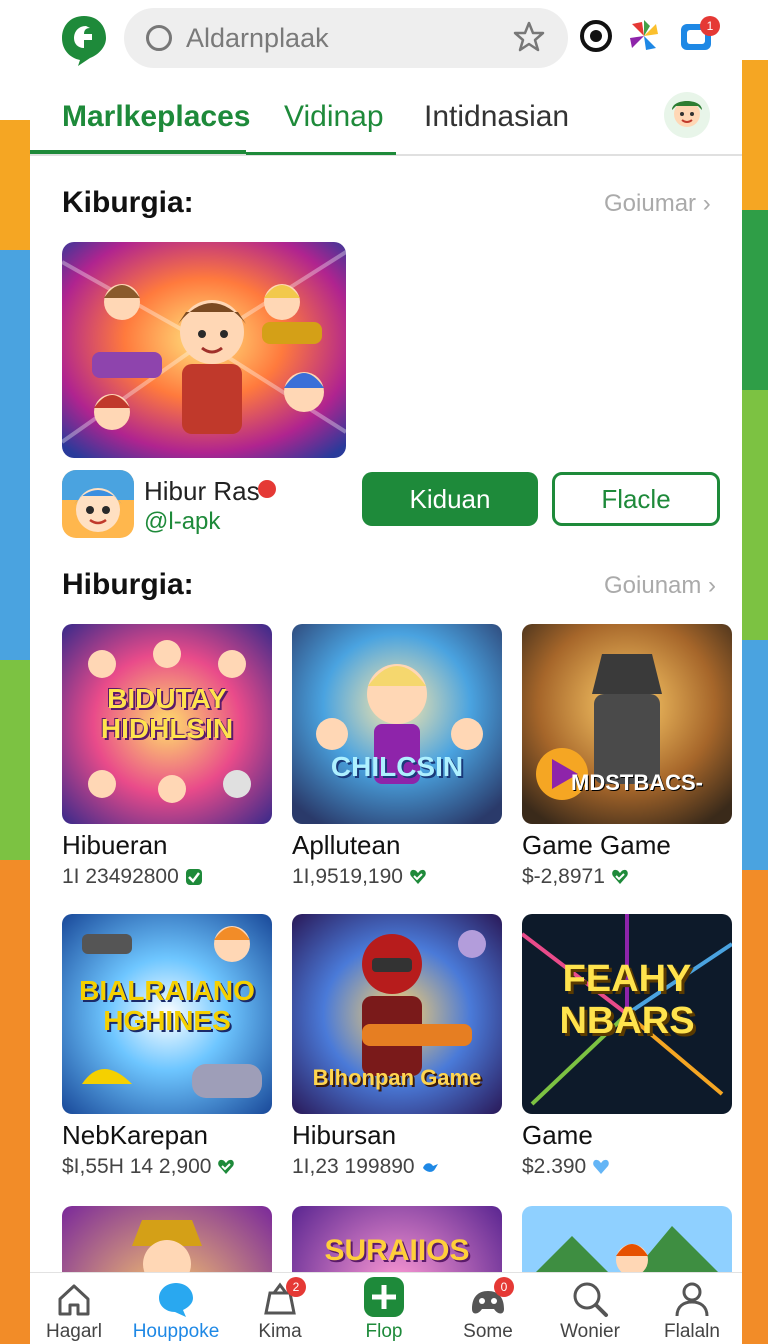 This screenshot has width=768, height=1344. What do you see at coordinates (397, 766) in the screenshot?
I see `game-title-art: CHILCSIN` at bounding box center [397, 766].